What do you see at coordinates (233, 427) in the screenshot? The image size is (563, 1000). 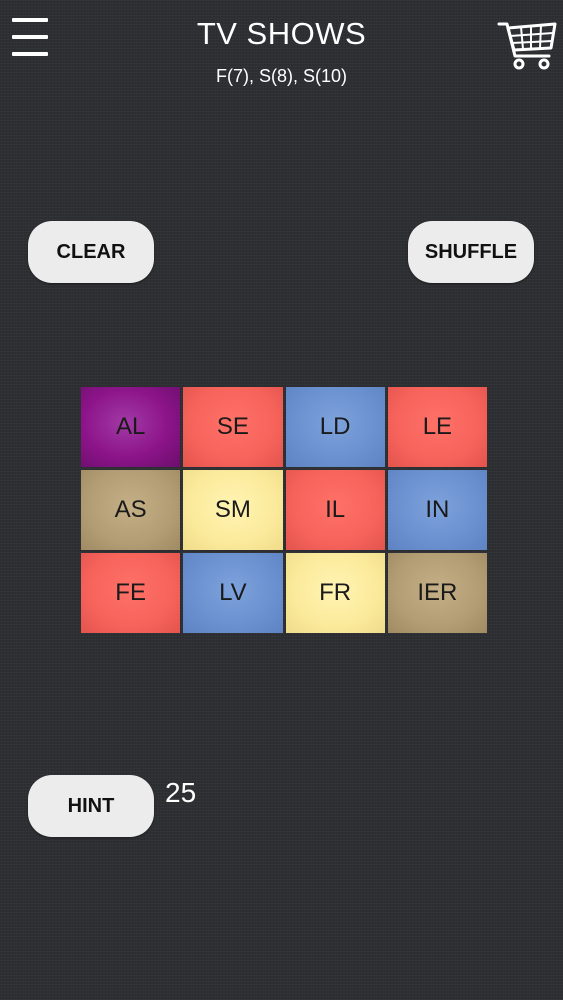 I see `letter-tile: SE` at bounding box center [233, 427].